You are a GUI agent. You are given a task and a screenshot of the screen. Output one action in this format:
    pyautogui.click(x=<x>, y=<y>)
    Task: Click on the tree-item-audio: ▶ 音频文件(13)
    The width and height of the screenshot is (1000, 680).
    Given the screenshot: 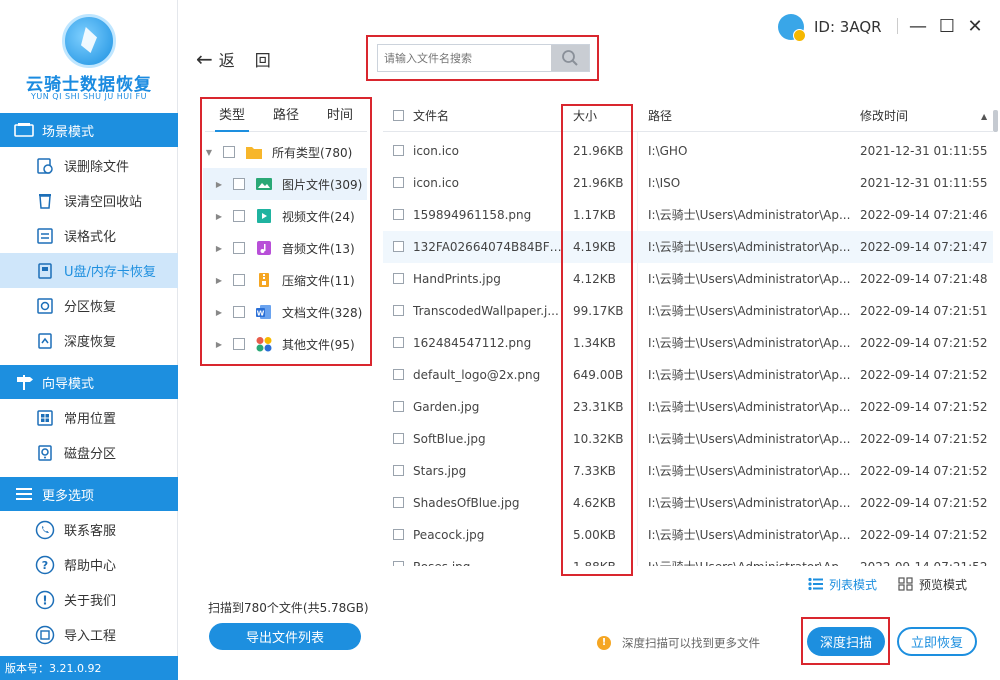 What is the action you would take?
    pyautogui.click(x=285, y=248)
    